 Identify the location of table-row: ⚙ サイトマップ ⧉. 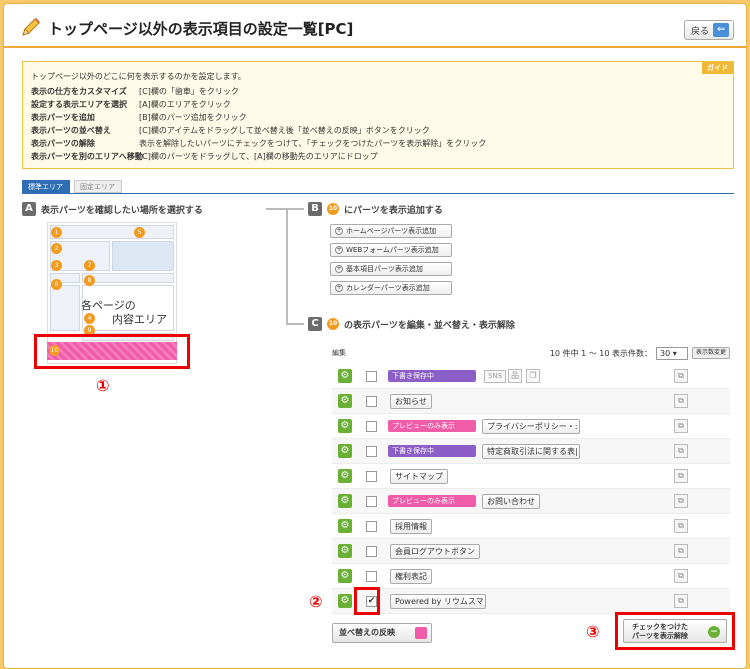
(531, 476).